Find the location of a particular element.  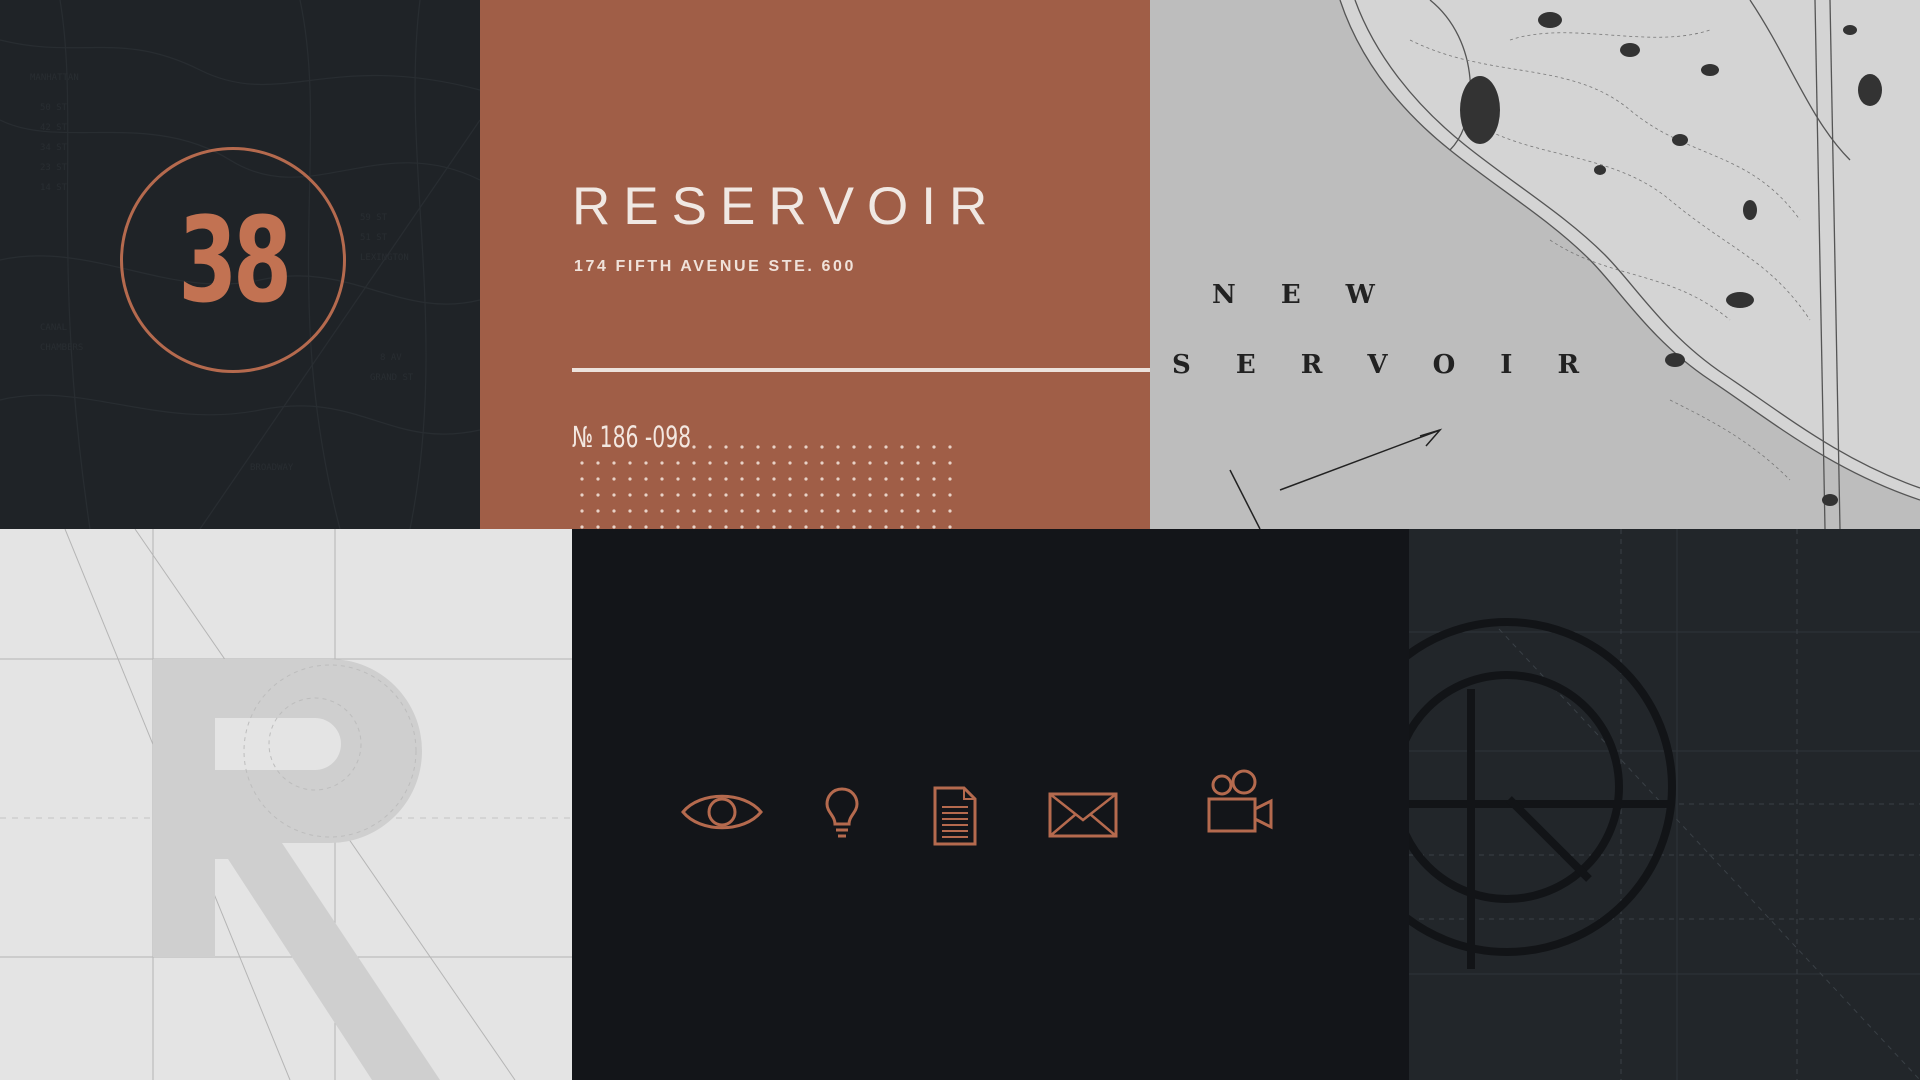

svg-text: CHAMBERS is located at coordinates (61, 348).